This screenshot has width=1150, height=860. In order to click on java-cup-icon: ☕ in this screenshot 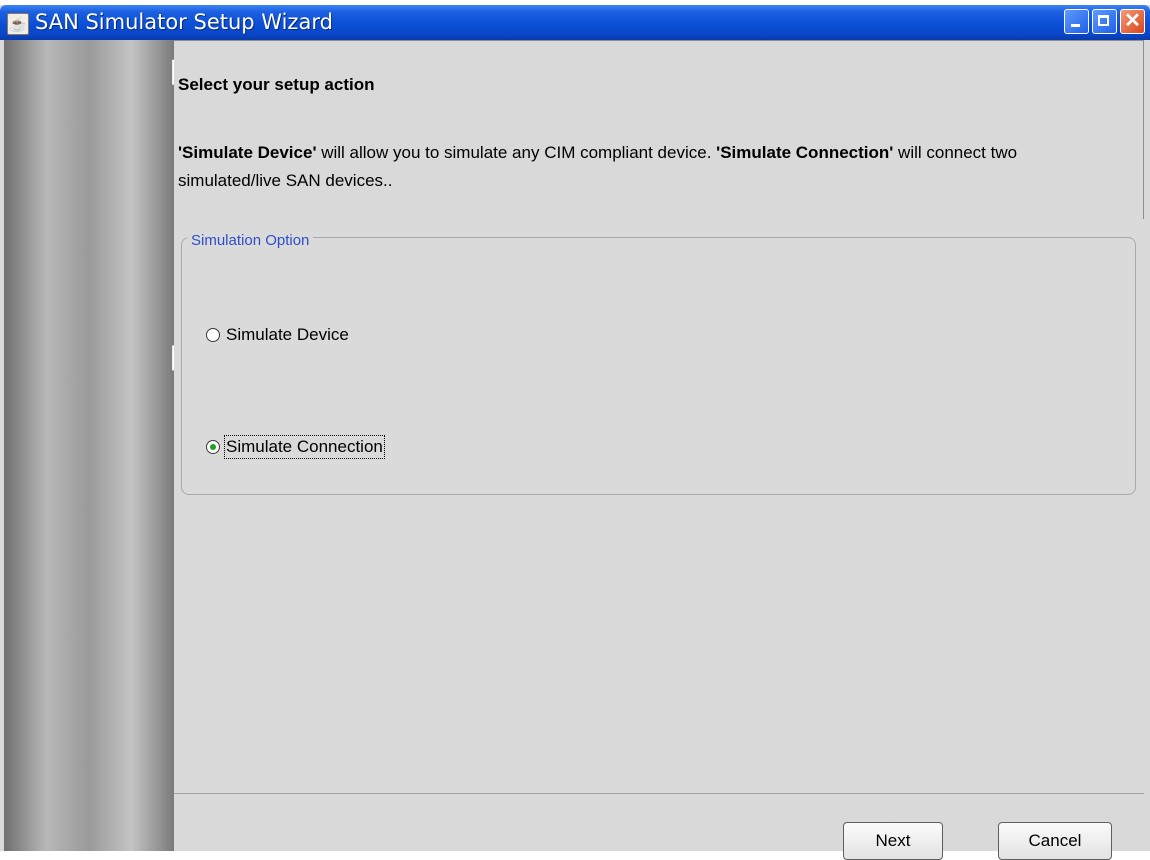, I will do `click(18, 24)`.